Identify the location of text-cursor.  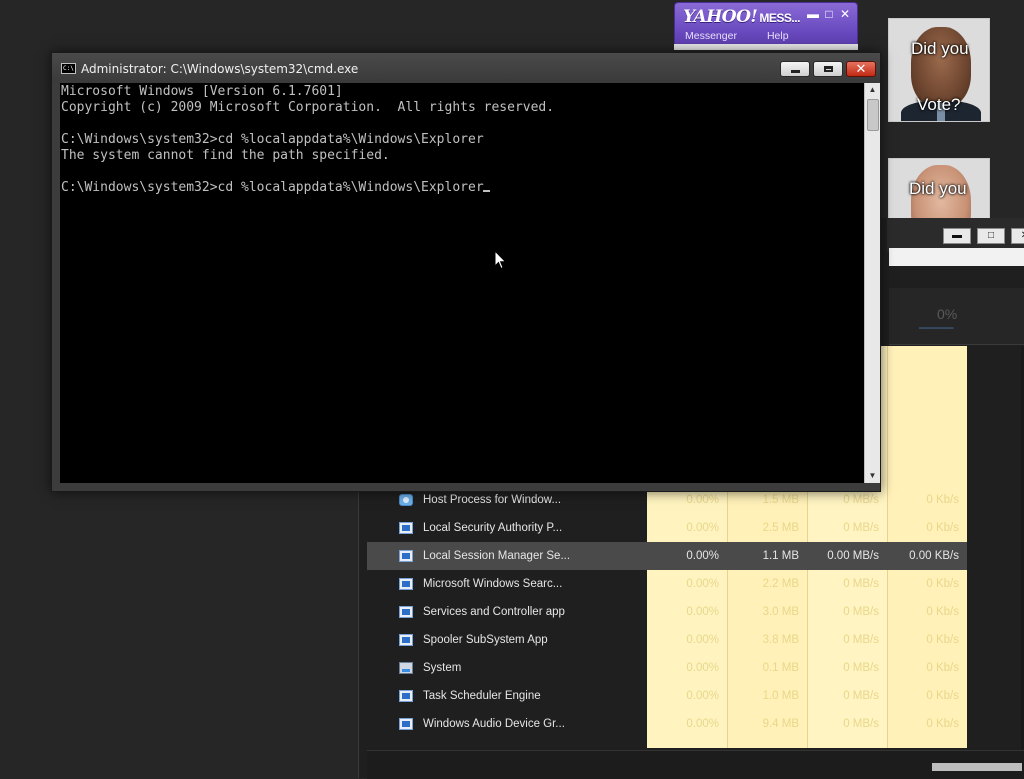
(486, 191).